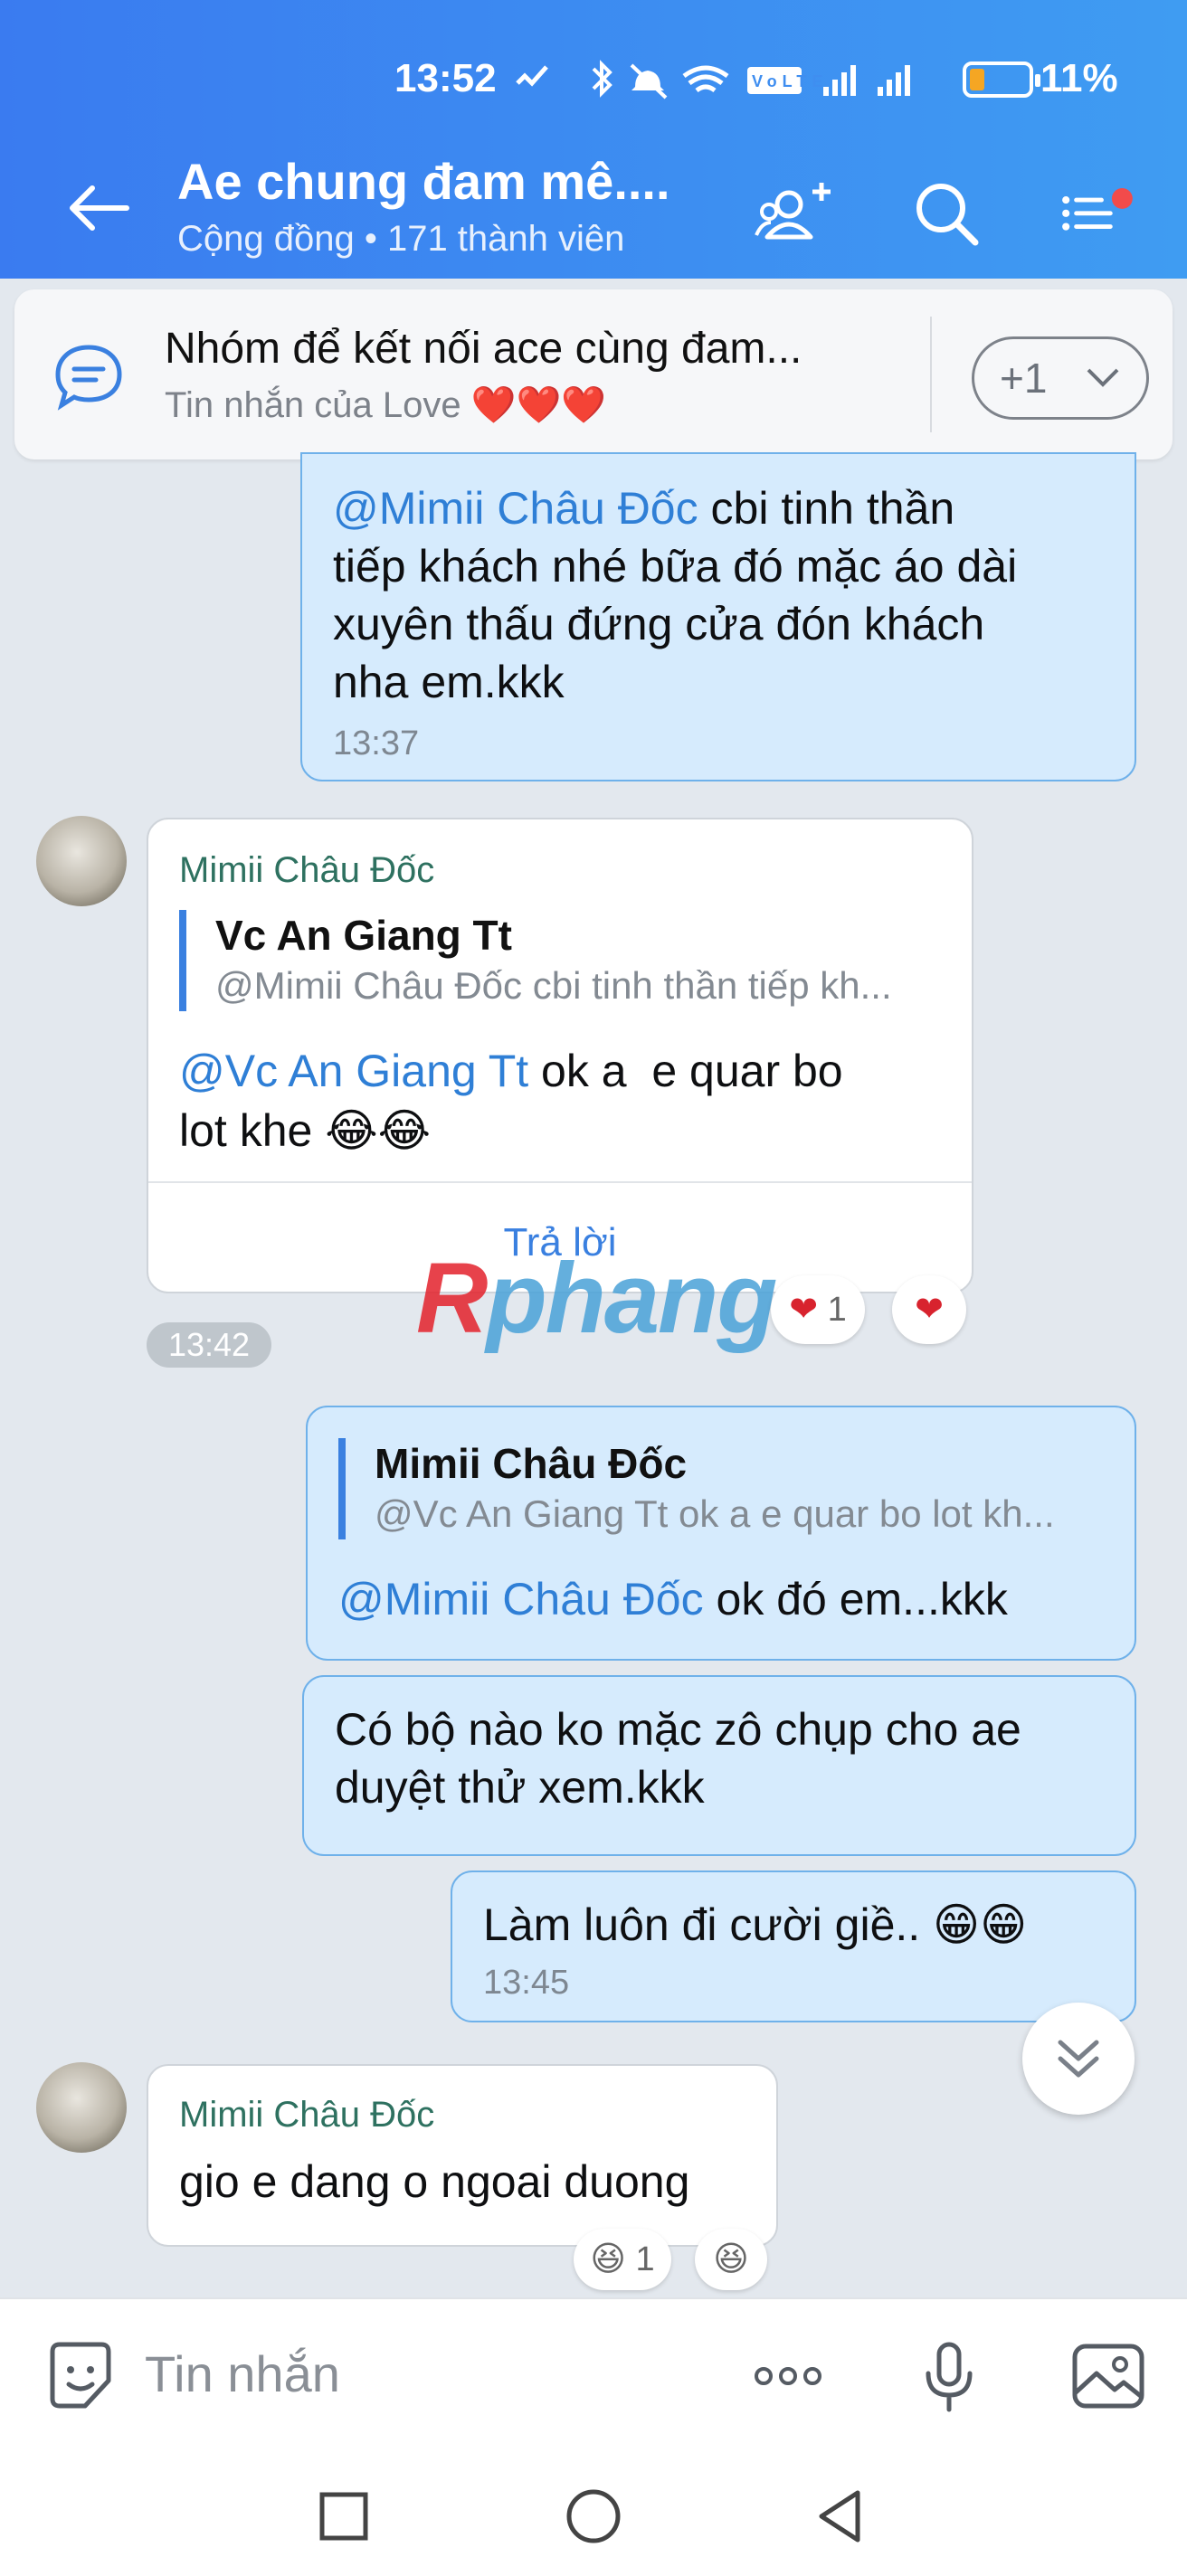 The image size is (1187, 2576). What do you see at coordinates (376, 743) in the screenshot?
I see `message-time: 13:37` at bounding box center [376, 743].